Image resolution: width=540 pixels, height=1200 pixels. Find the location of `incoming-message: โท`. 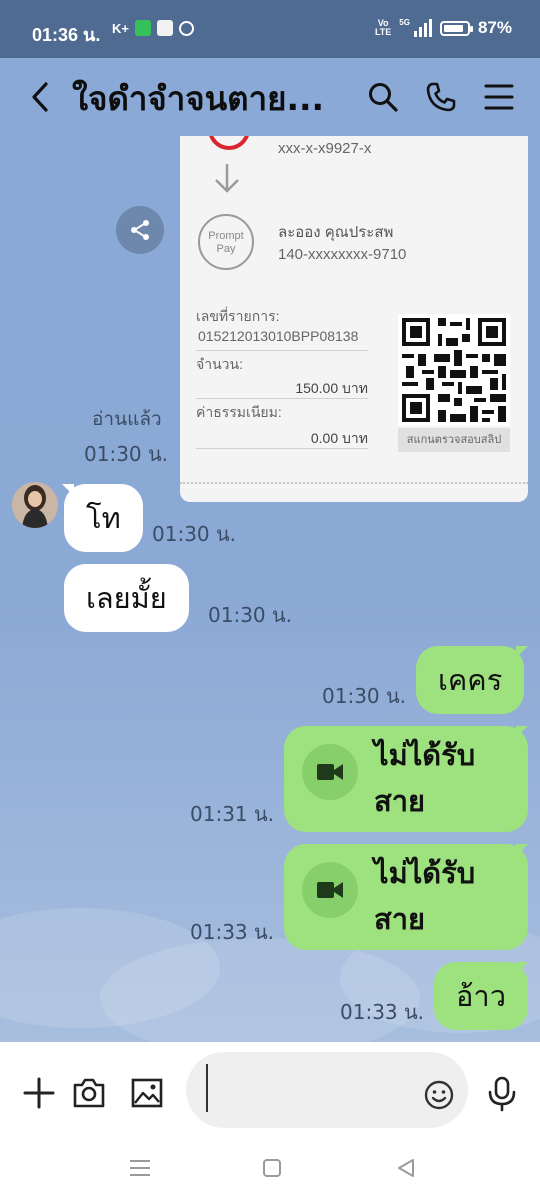

incoming-message: โท is located at coordinates (103, 518).